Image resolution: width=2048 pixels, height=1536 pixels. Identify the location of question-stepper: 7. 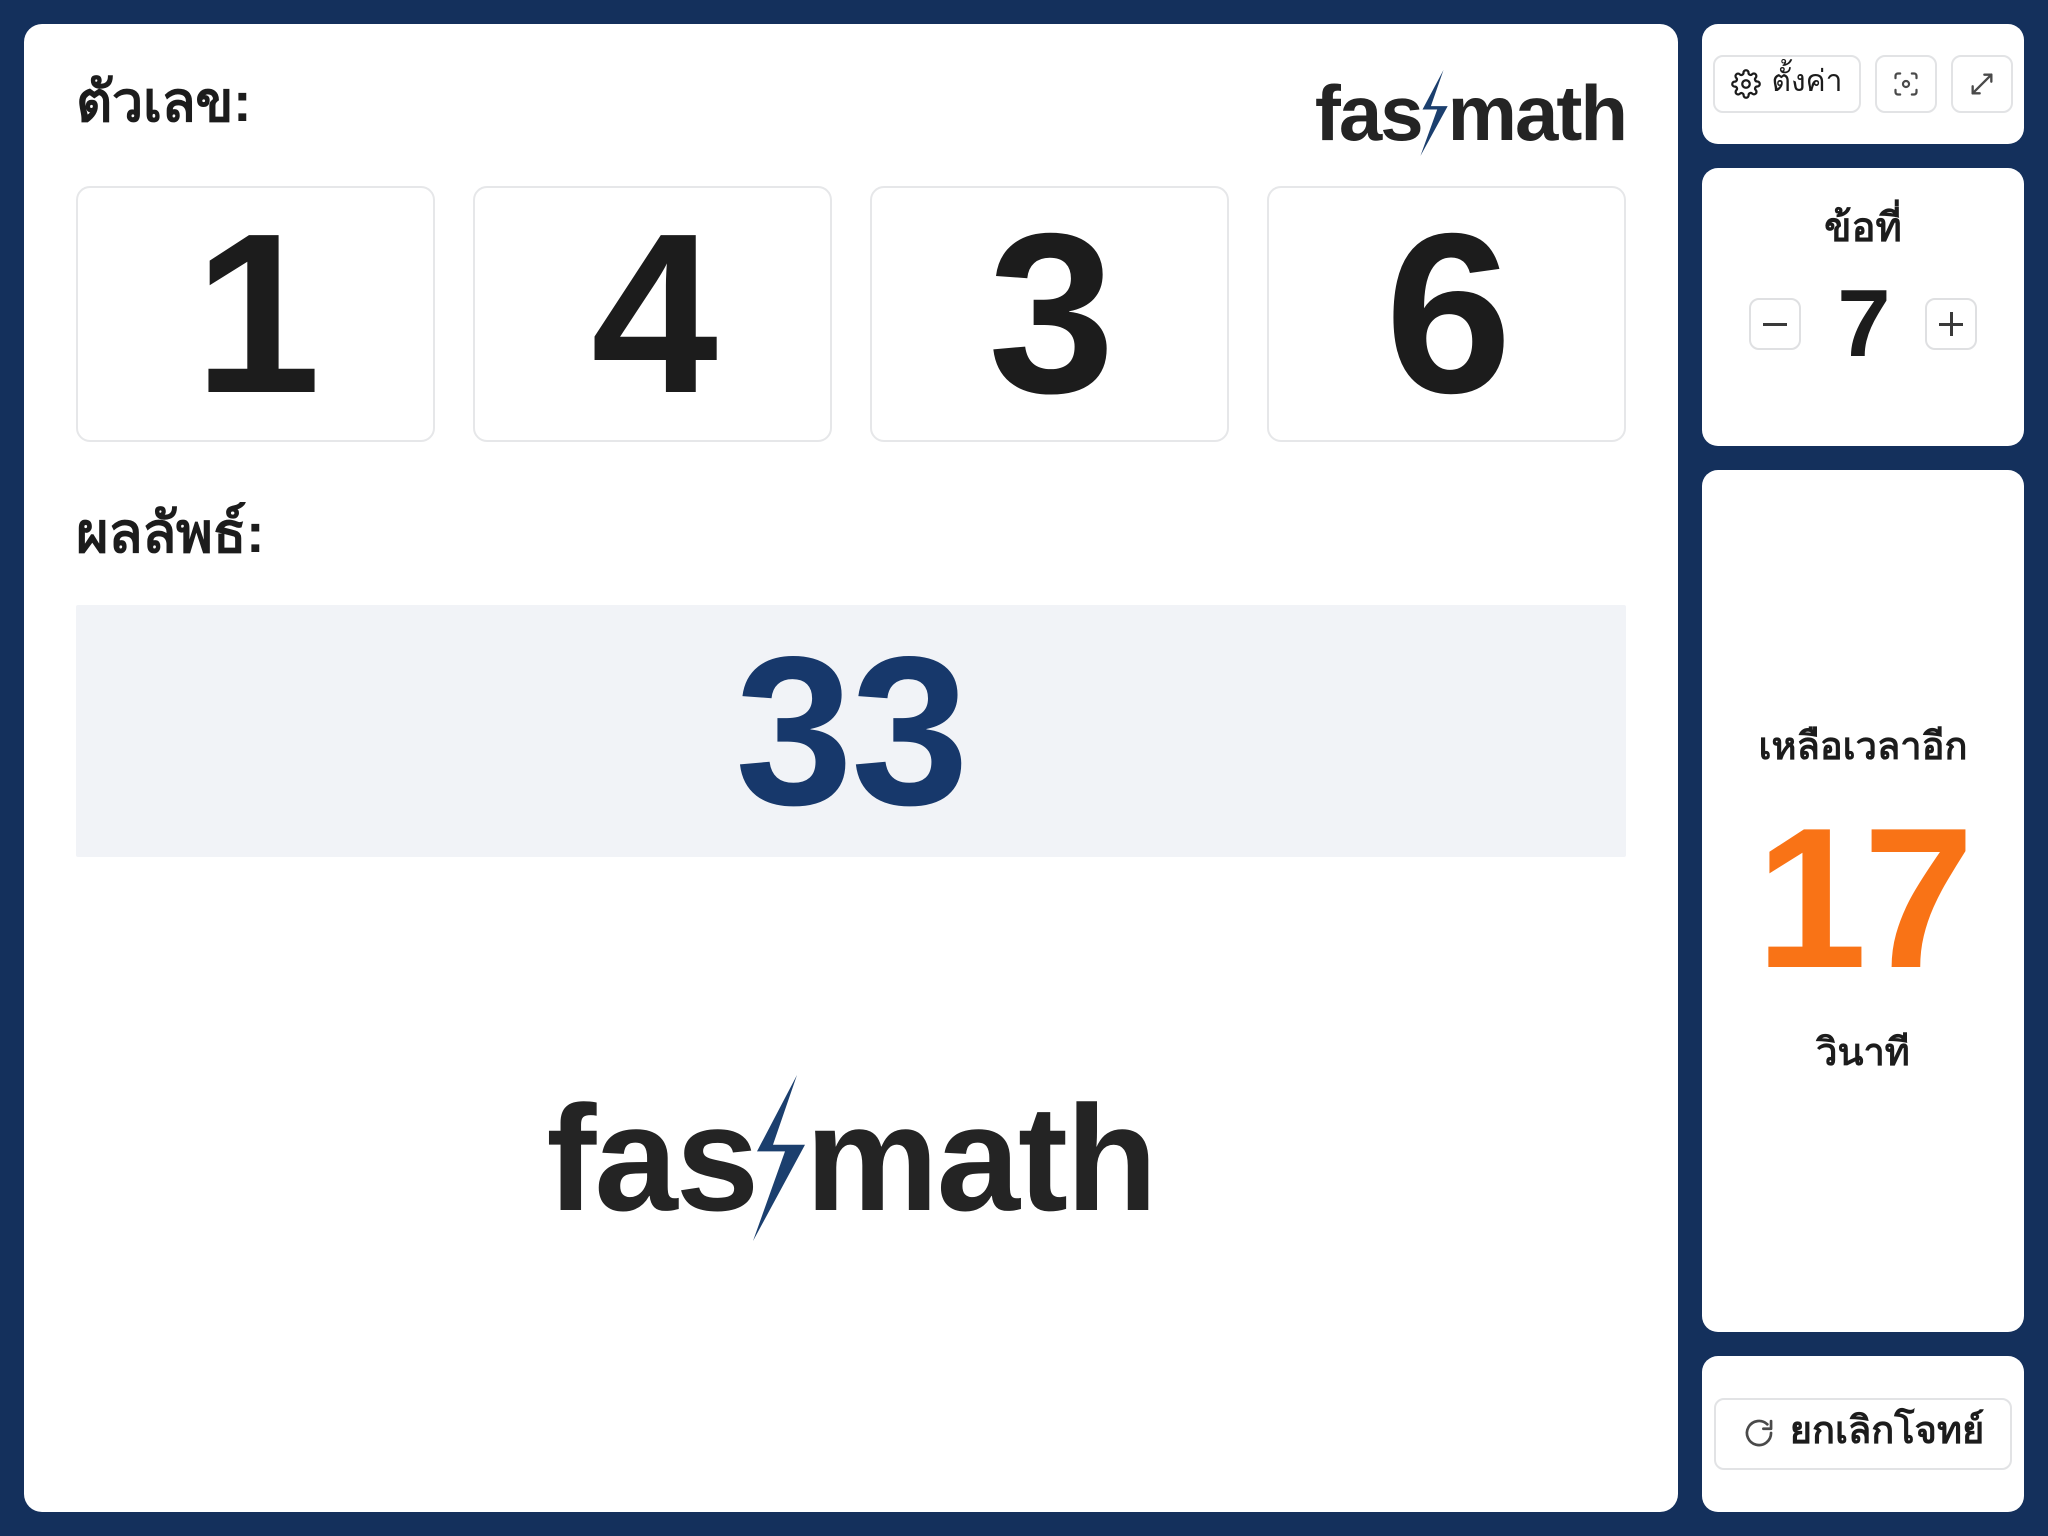
(1863, 324).